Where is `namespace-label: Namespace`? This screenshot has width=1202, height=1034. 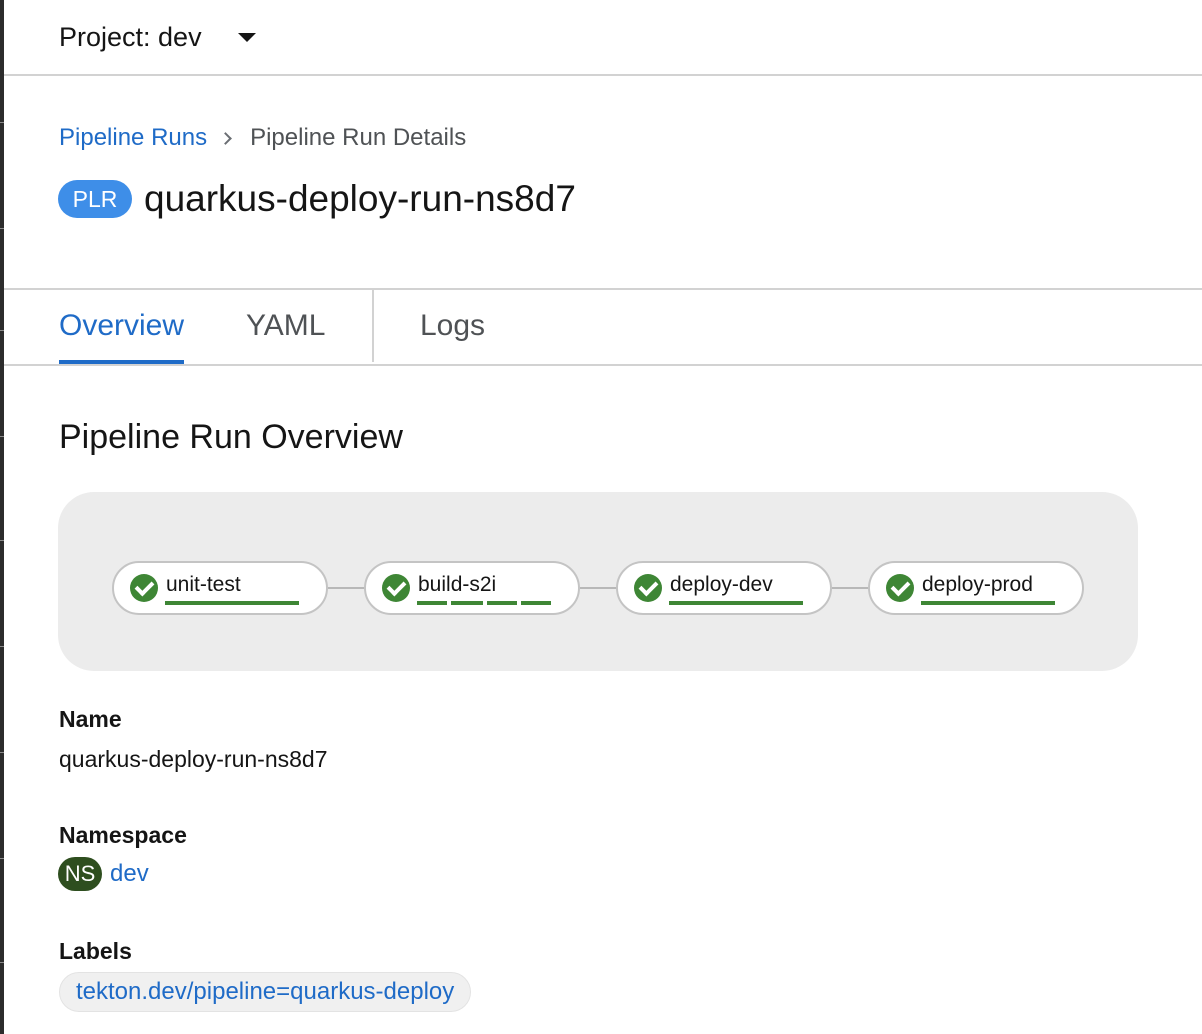 namespace-label: Namespace is located at coordinates (123, 835).